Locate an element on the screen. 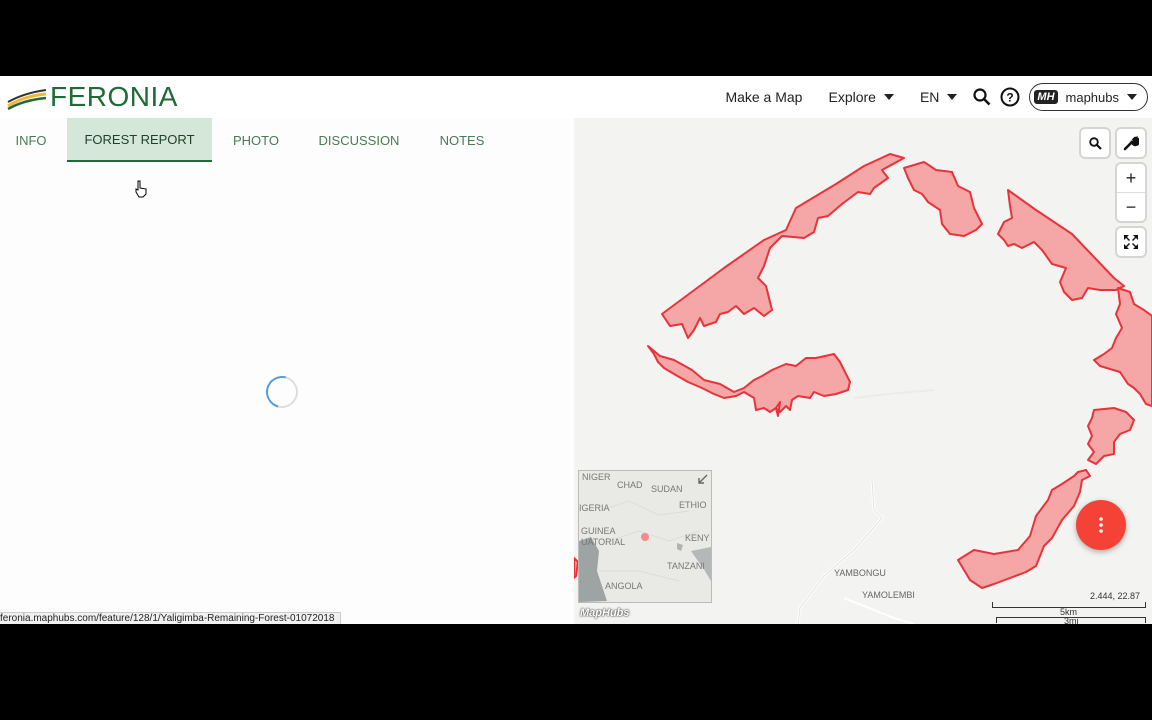 The width and height of the screenshot is (1152, 720). feronia-logo: FERONIA is located at coordinates (92, 96).